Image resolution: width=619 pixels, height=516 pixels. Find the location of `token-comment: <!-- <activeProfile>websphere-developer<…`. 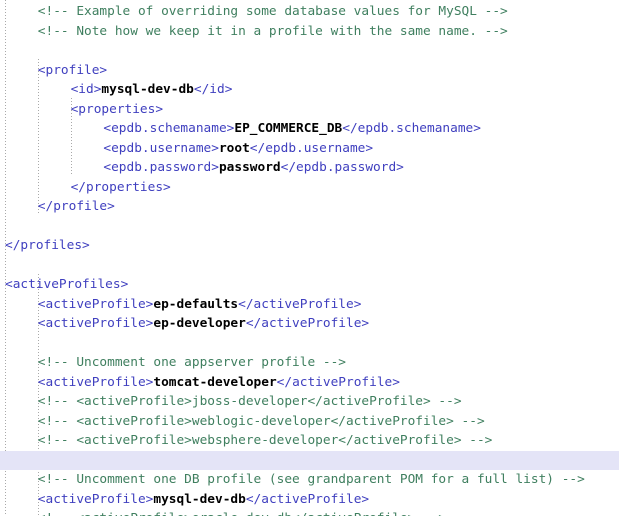

token-comment: <!-- <activeProfile>websphere-developer<… is located at coordinates (265, 440).